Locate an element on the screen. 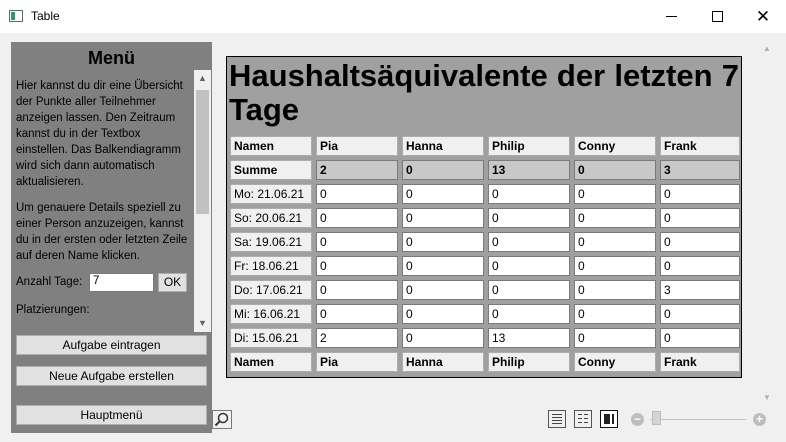 The image size is (786, 442). sum-label-cell: Summe is located at coordinates (271, 170).